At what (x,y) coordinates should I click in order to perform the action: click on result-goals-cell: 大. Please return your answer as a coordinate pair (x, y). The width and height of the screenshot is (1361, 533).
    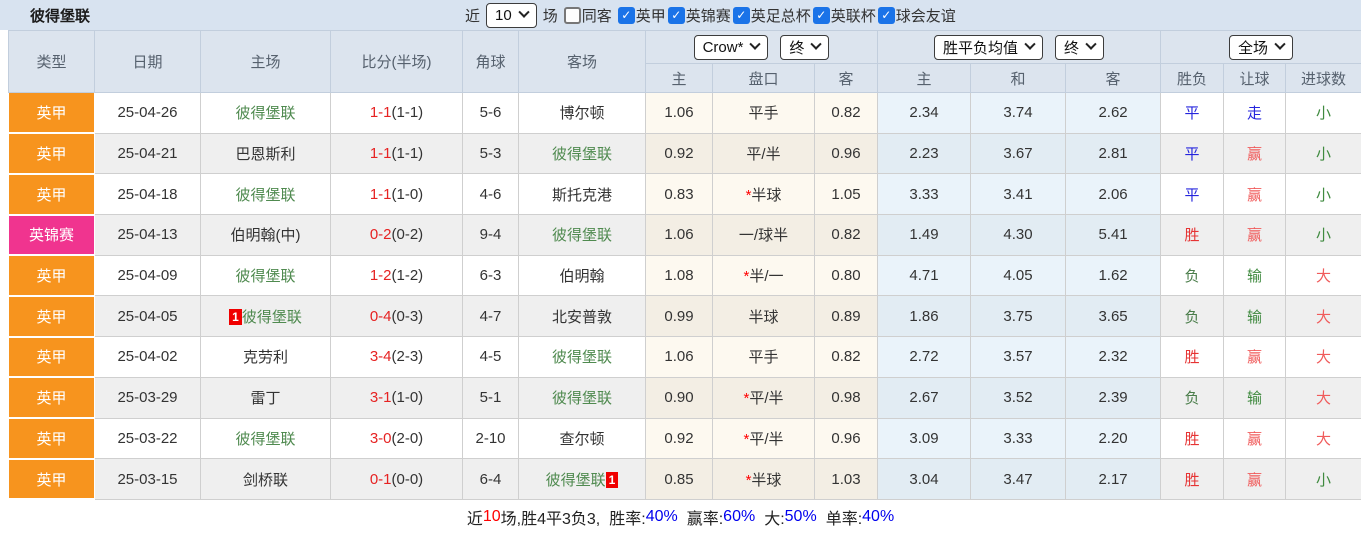
    Looking at the image, I should click on (1323, 316).